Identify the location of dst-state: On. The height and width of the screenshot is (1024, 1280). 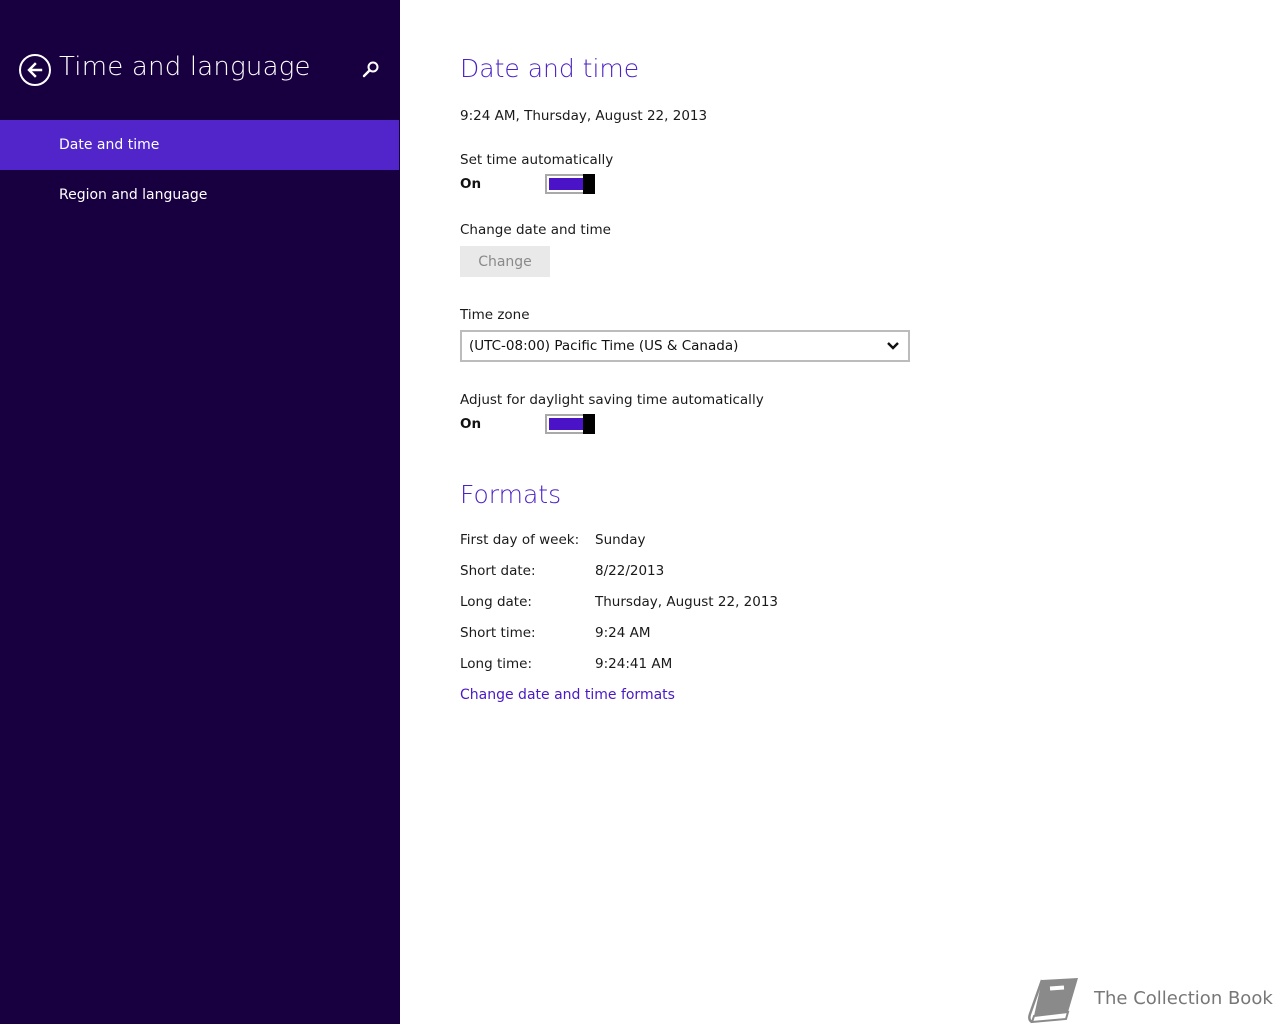
(471, 424).